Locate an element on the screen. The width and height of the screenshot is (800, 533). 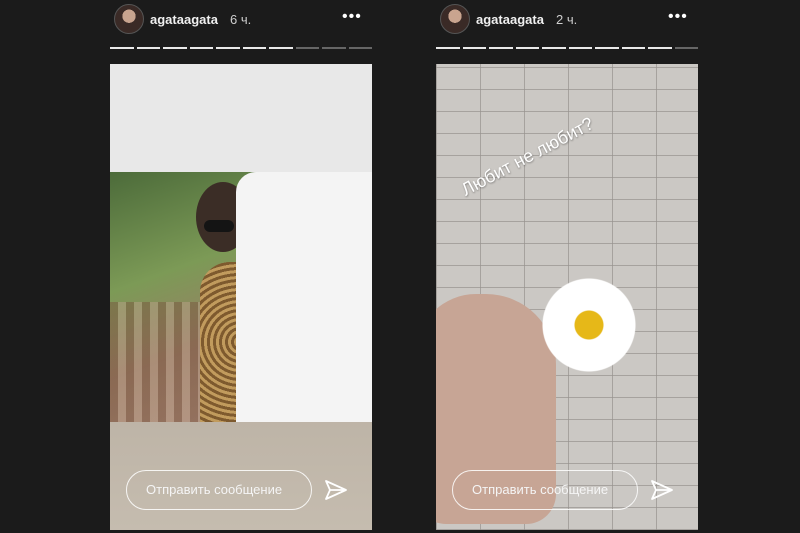
daisy-flower is located at coordinates (589, 325).